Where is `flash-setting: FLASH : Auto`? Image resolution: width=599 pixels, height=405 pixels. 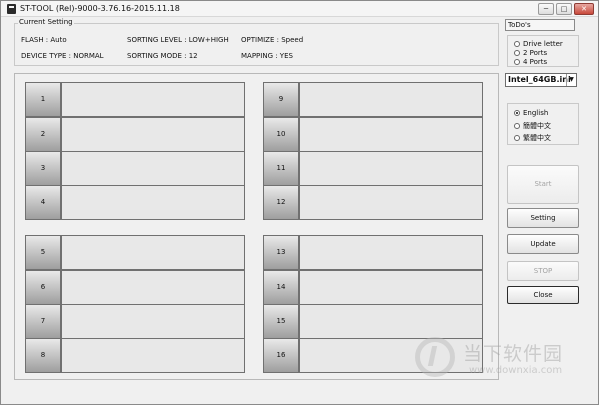
flash-setting: FLASH : Auto is located at coordinates (44, 40).